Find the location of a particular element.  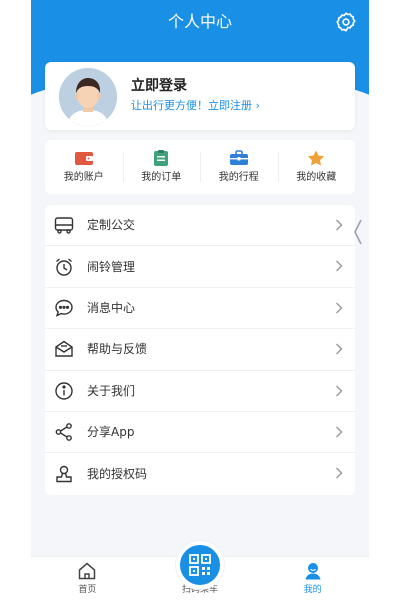

scan-qr-button is located at coordinates (200, 565).